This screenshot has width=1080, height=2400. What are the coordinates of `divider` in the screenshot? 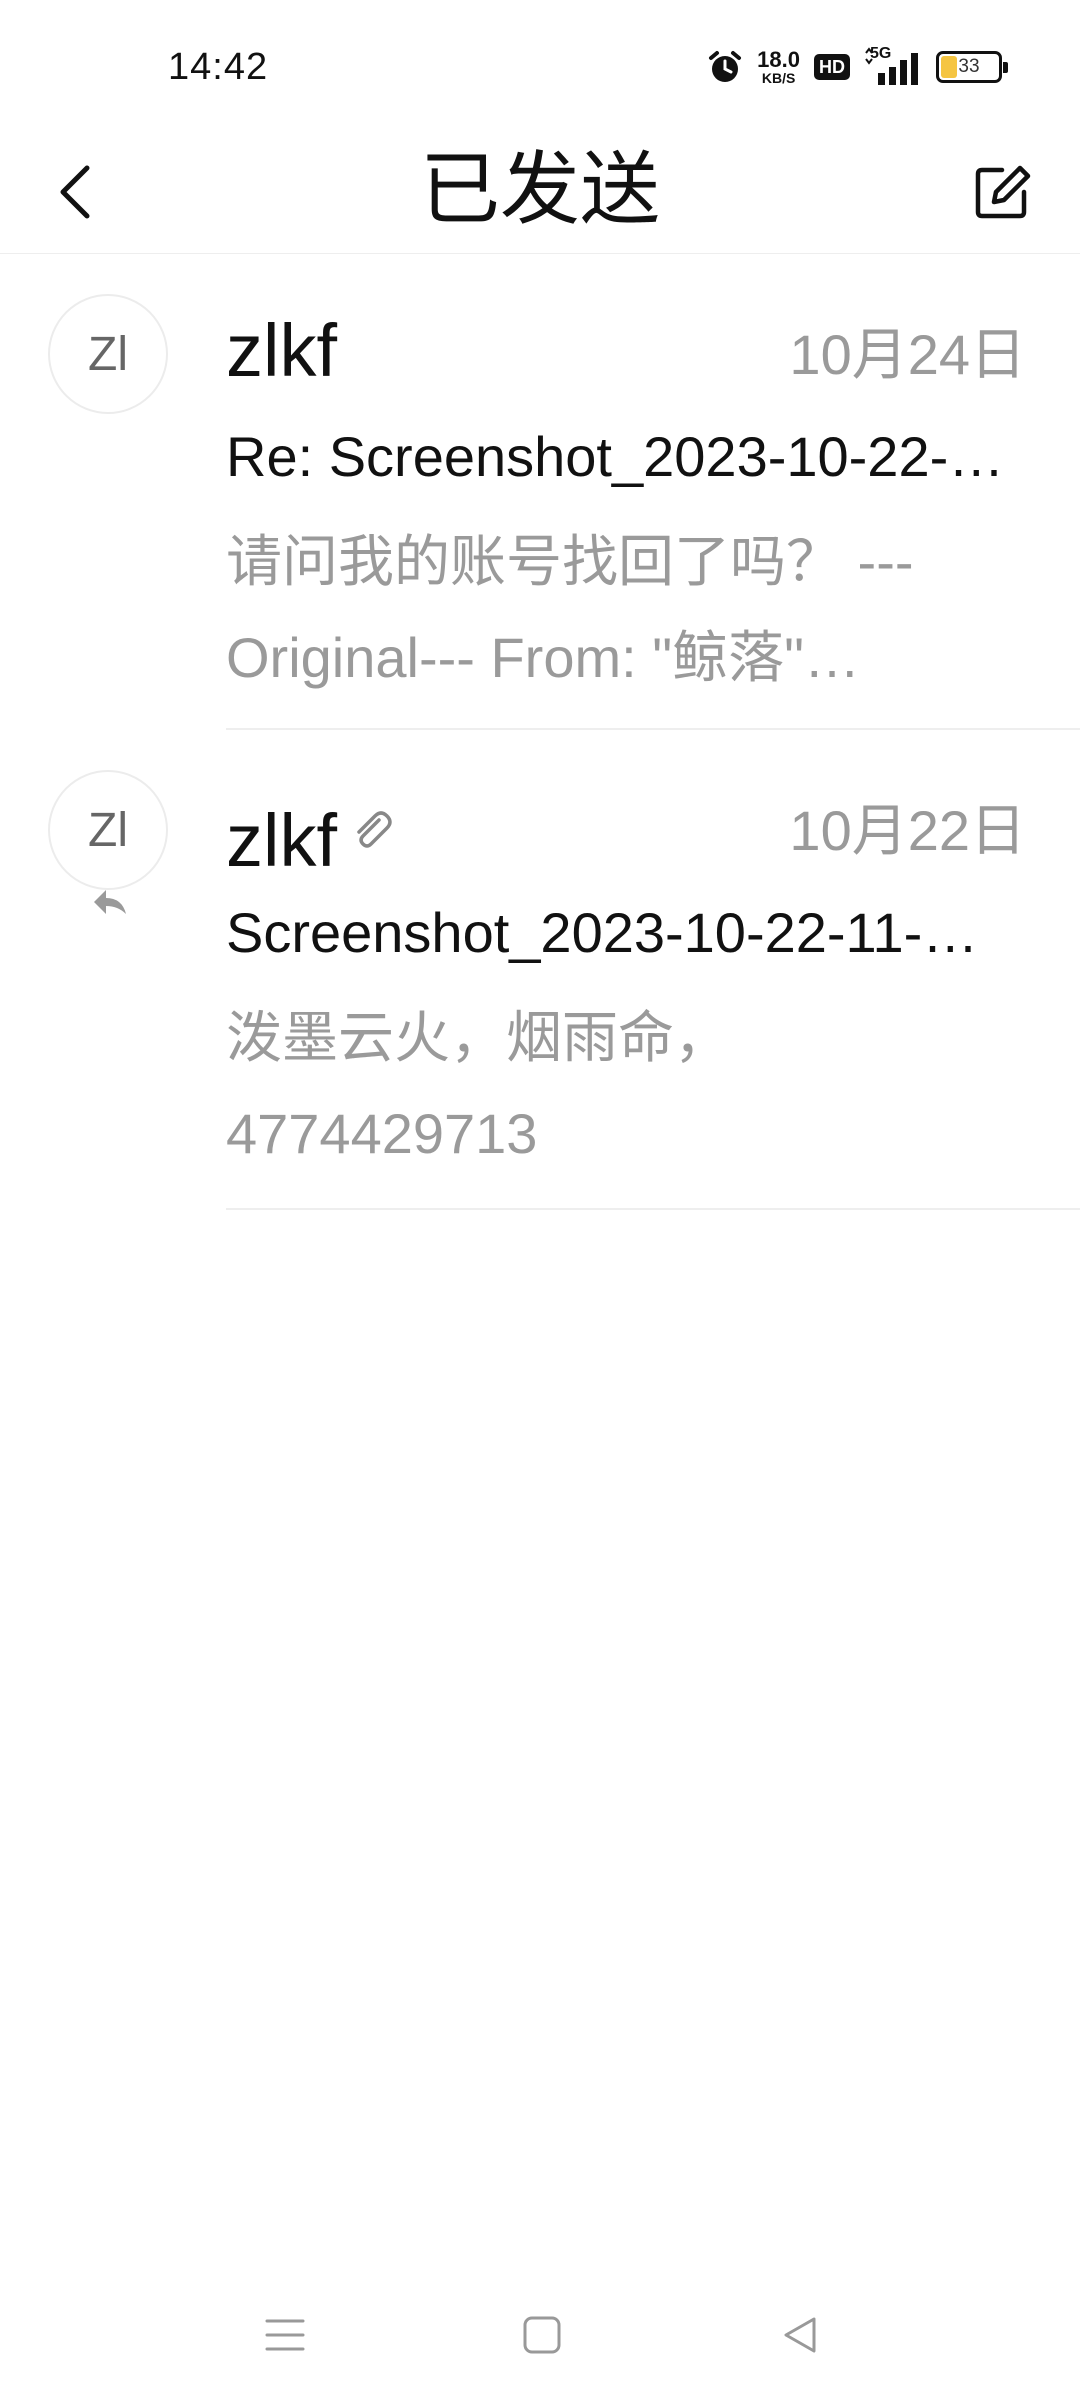 It's located at (653, 1209).